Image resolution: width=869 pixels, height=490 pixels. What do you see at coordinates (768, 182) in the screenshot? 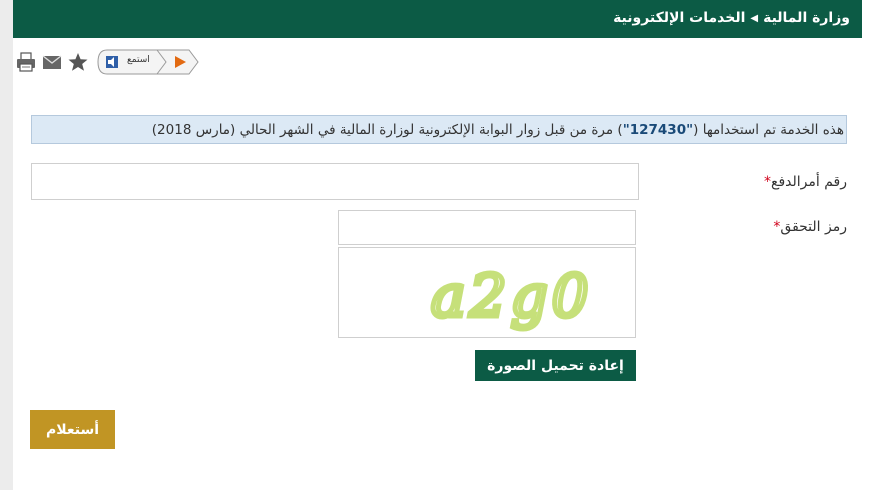
I see `required-marker: *` at bounding box center [768, 182].